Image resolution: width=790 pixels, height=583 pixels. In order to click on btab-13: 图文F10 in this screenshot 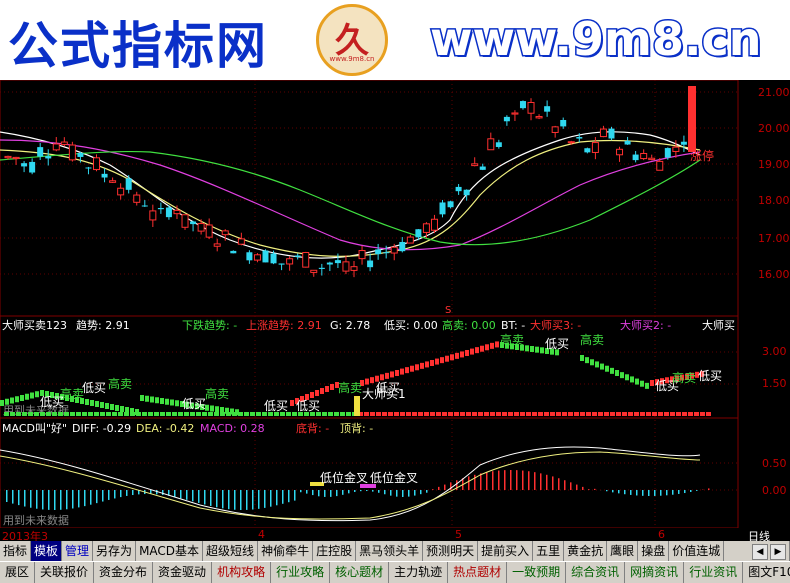, I will do `click(766, 572)`.